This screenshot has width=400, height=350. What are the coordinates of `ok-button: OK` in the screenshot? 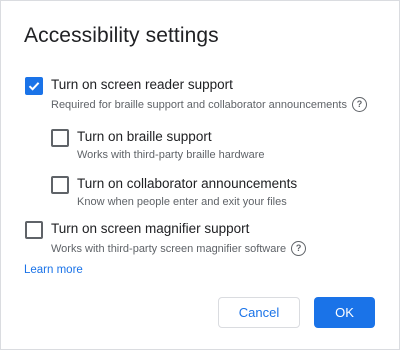 It's located at (344, 312).